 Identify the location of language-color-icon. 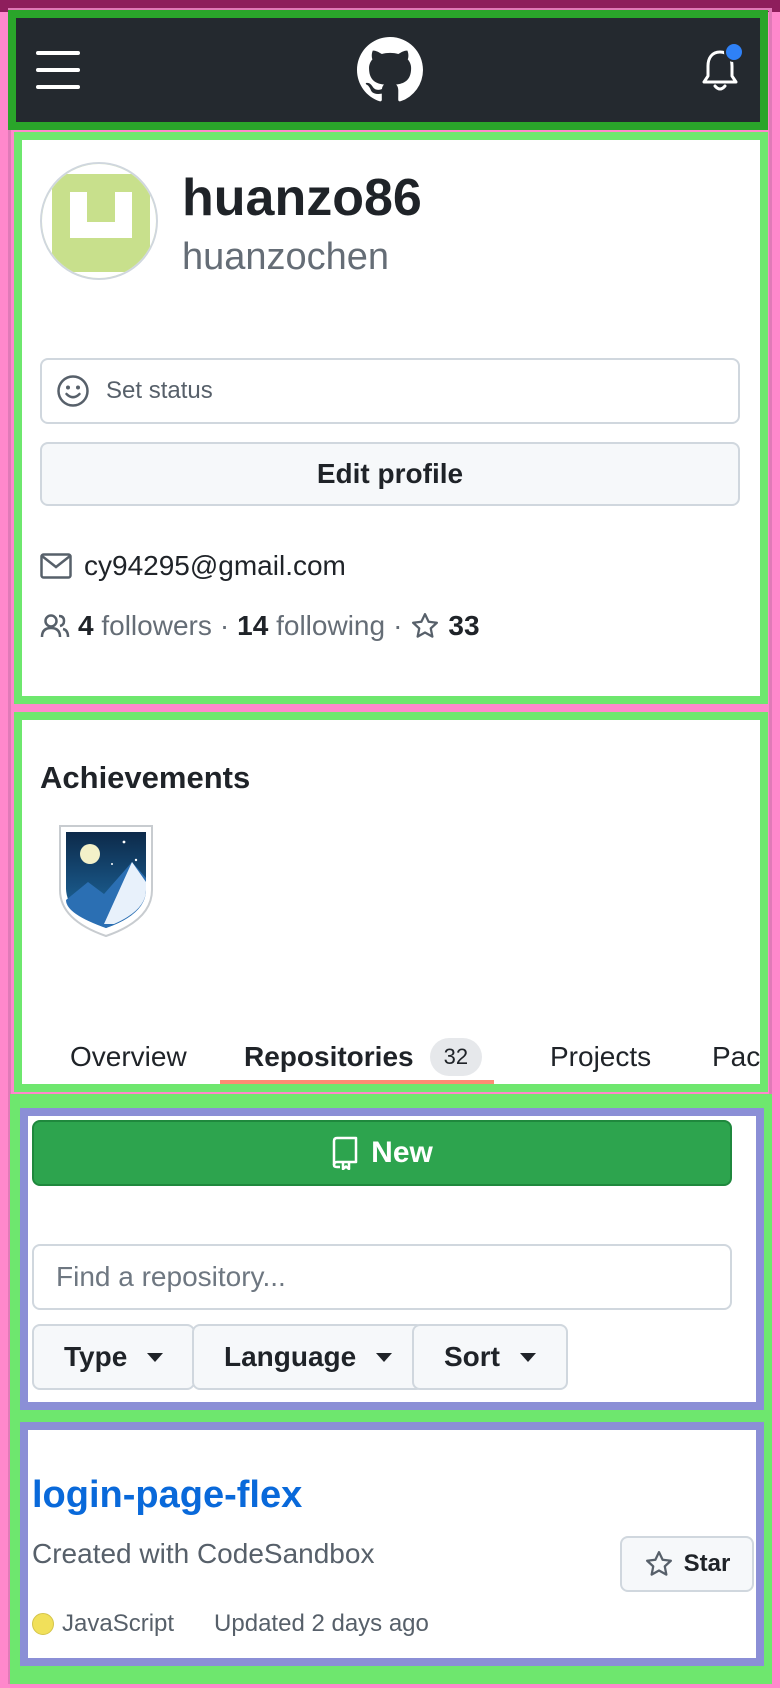
(43, 1624).